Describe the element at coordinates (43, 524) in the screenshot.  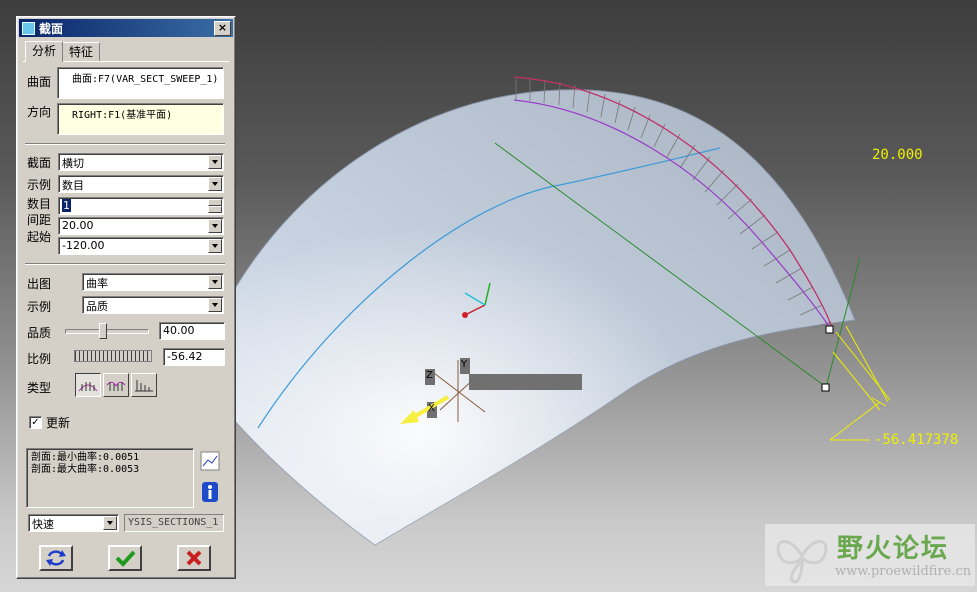
I see `mode-value: 快速` at that location.